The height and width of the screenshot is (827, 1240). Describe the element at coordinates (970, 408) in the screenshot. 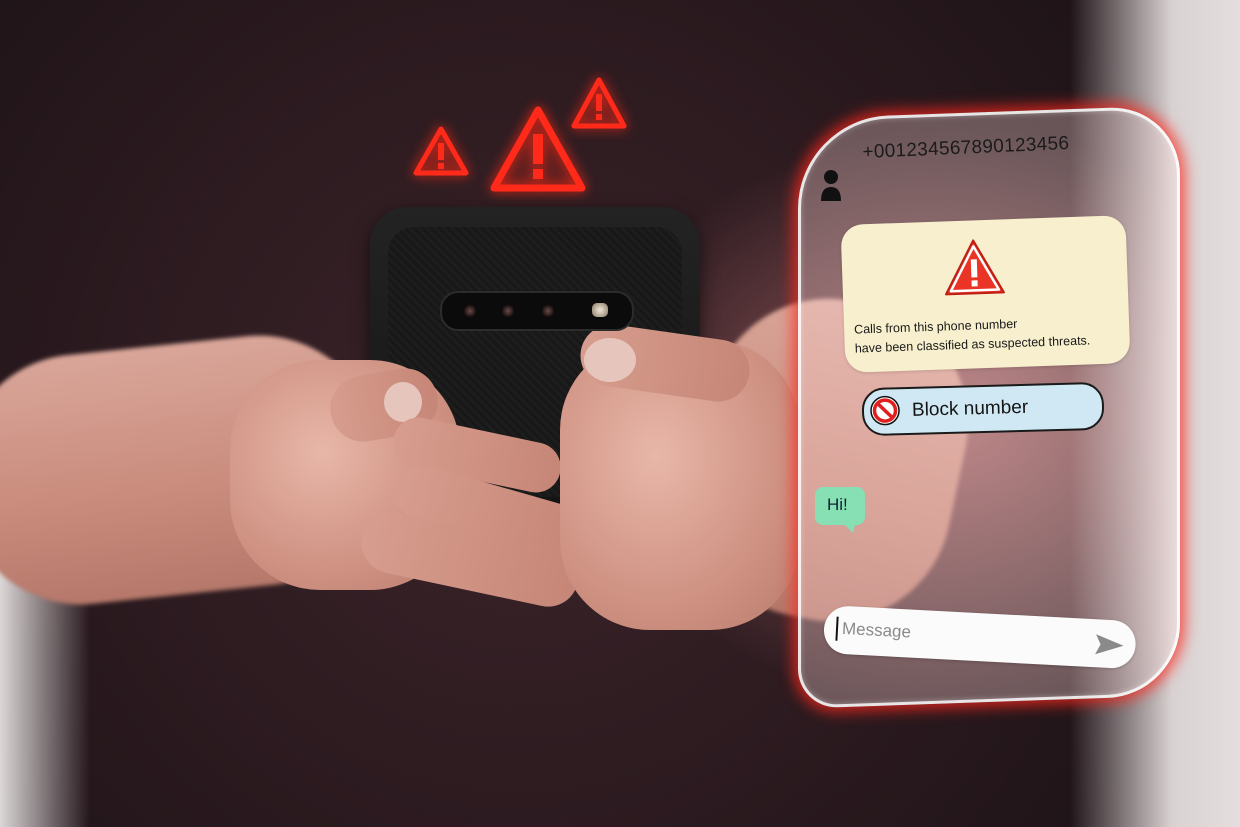

I see `block-number-label: Block number` at that location.